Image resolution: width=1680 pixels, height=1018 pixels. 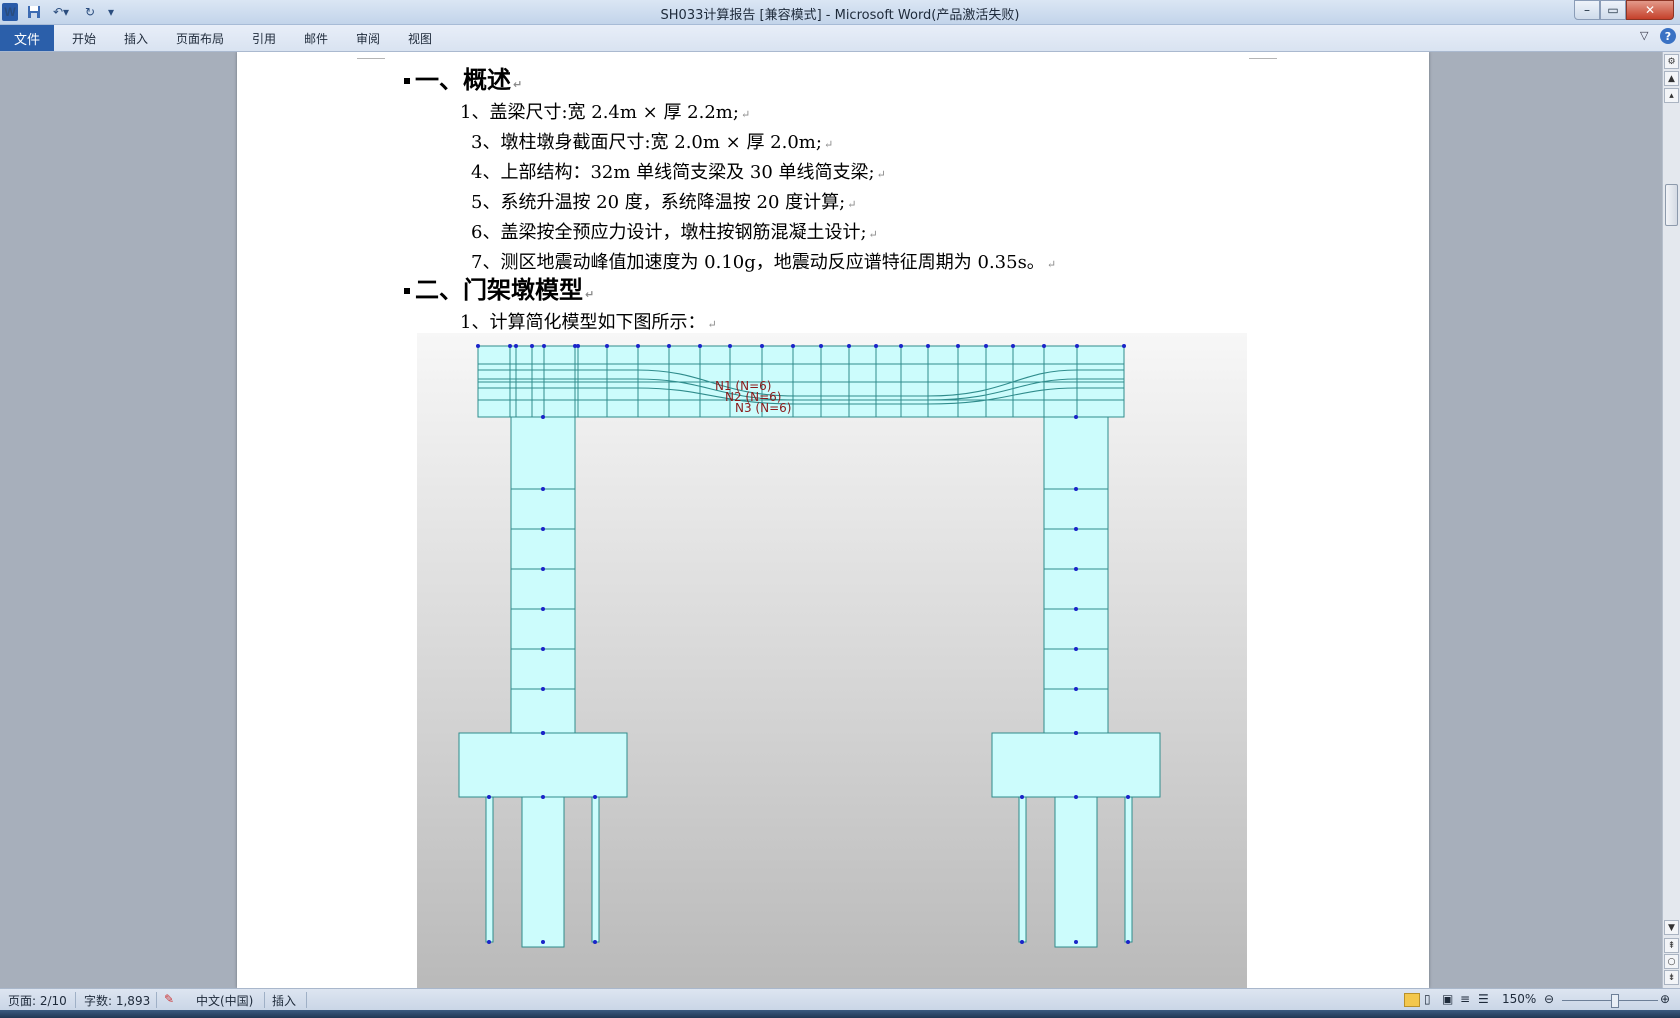 I want to click on full-screen-reading-icon: ▯, so click(x=1427, y=999).